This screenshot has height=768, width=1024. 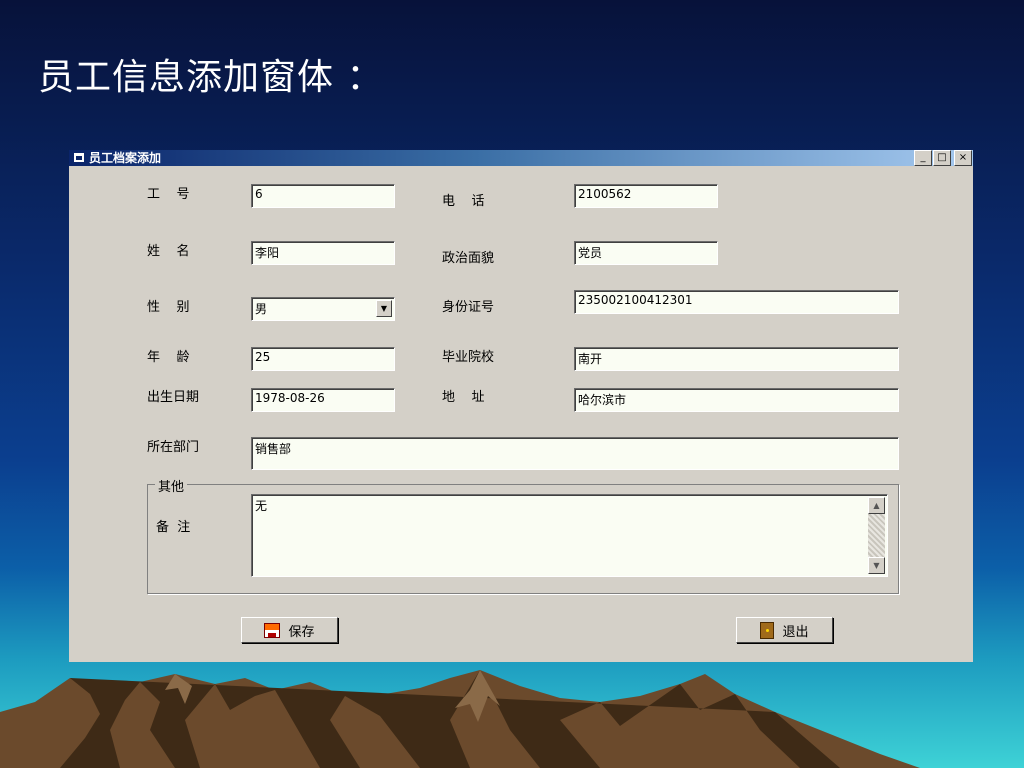 What do you see at coordinates (168, 194) in the screenshot?
I see `employee-id-label: 工 号` at bounding box center [168, 194].